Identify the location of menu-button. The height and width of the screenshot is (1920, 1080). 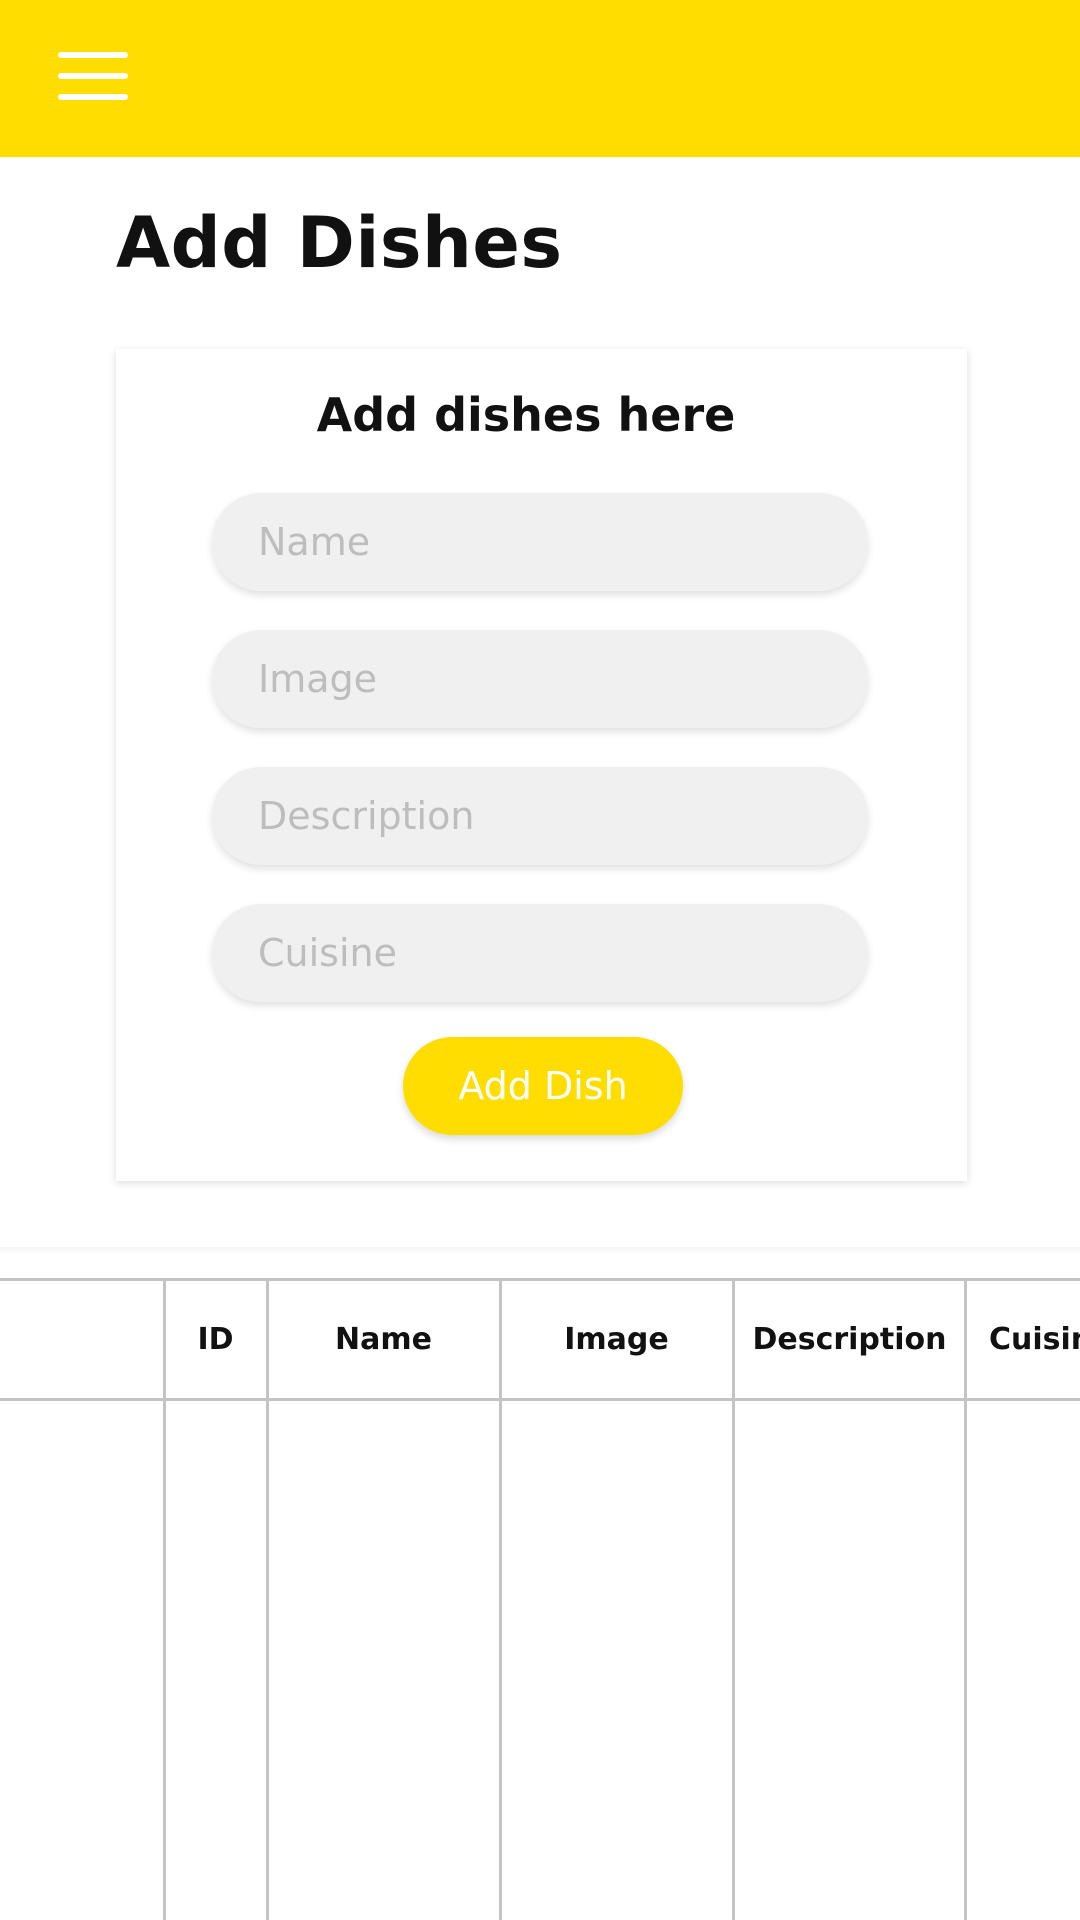
(92, 77).